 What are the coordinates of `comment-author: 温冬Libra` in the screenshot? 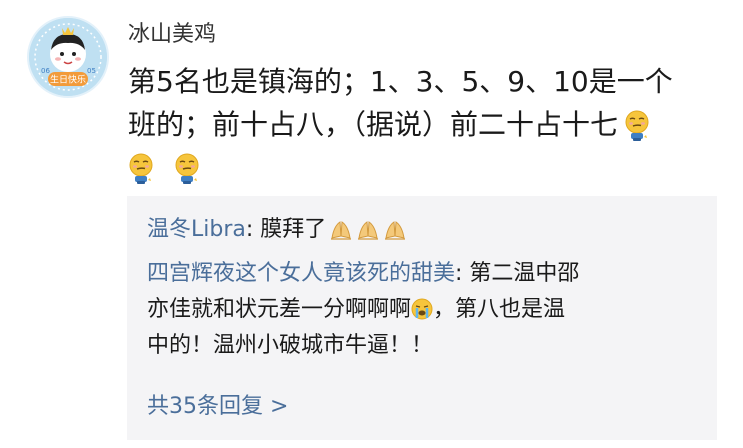 It's located at (196, 229).